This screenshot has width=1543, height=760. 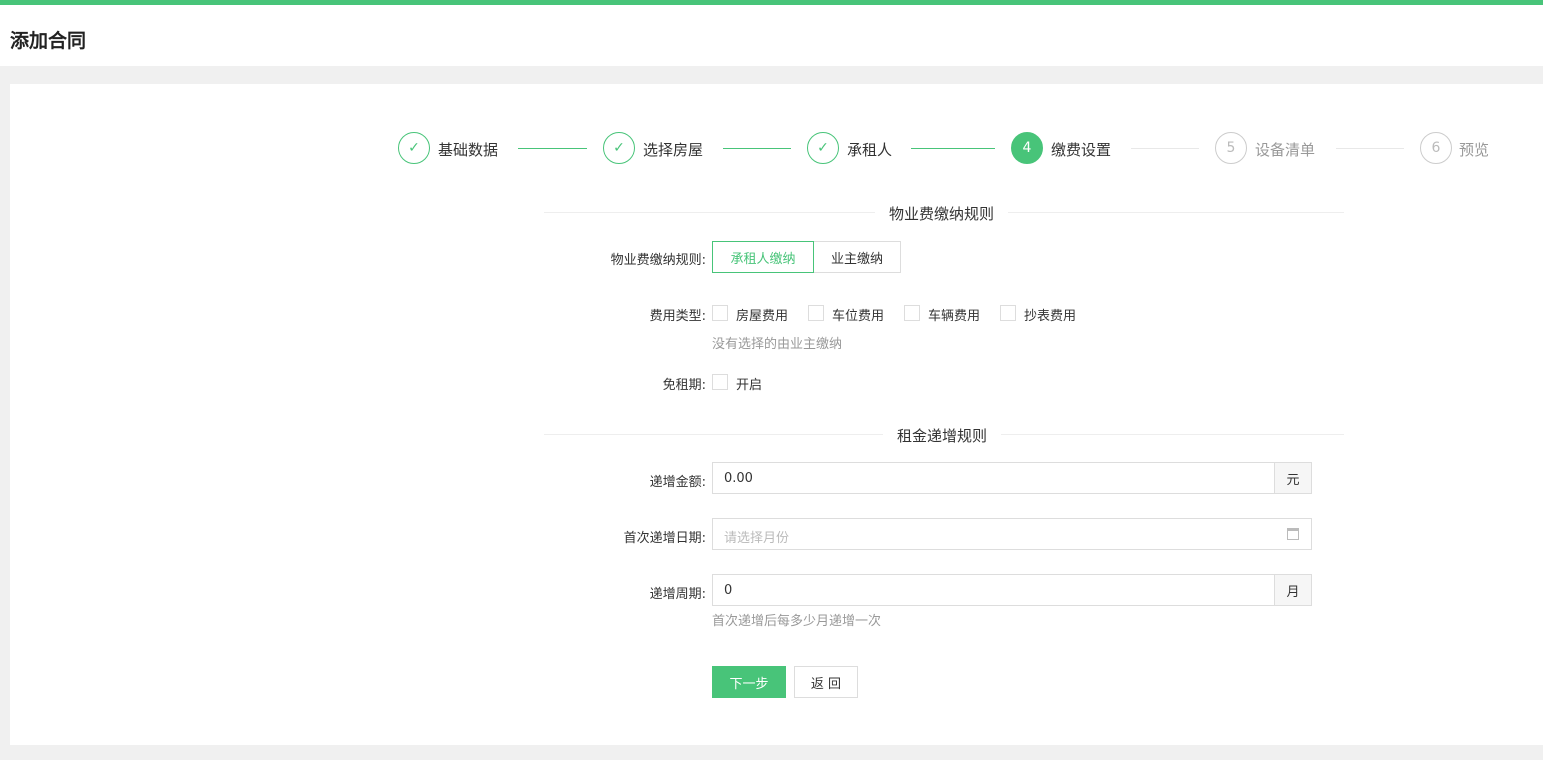 I want to click on rule-label: 物业费缴纳规则:, so click(x=658, y=260).